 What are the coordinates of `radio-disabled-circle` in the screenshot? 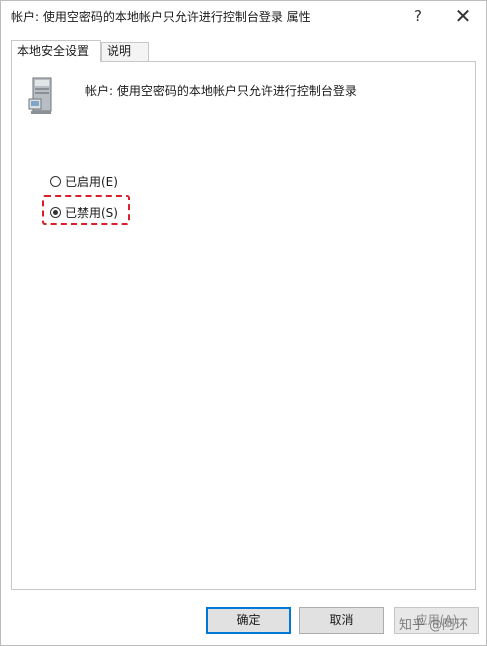 It's located at (55, 212).